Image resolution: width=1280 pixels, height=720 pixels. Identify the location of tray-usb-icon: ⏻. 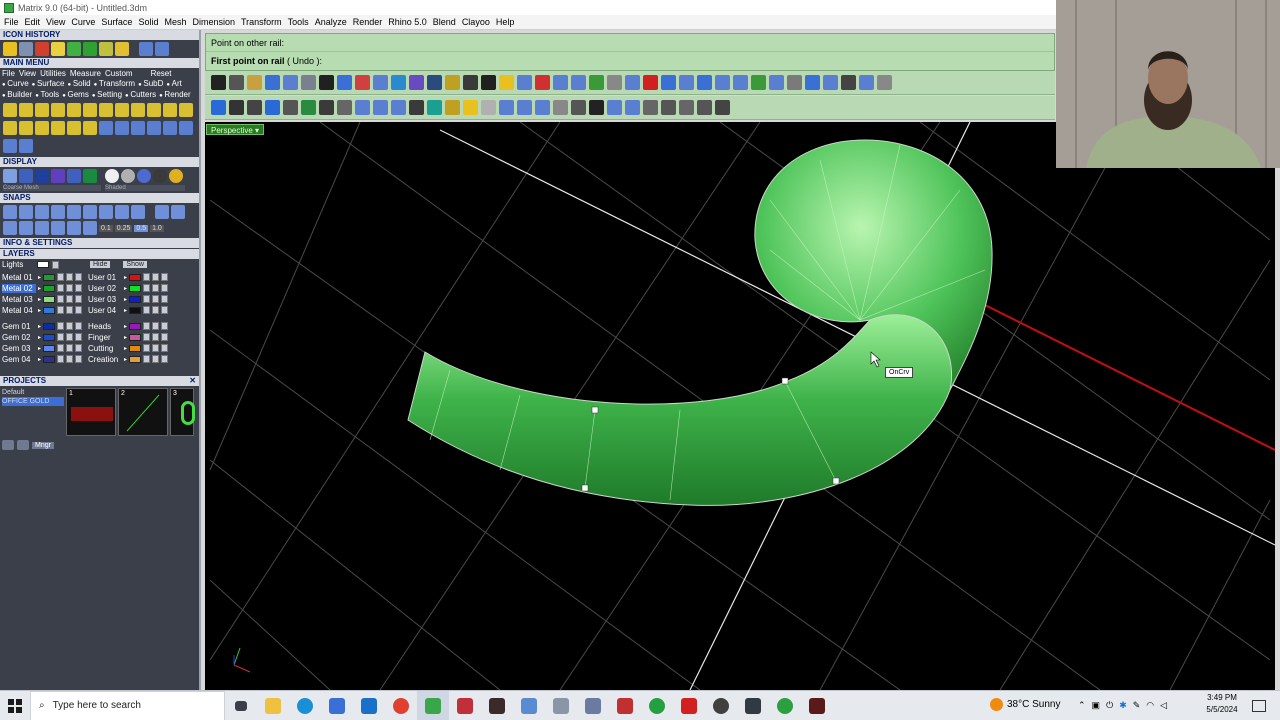
(1109, 705).